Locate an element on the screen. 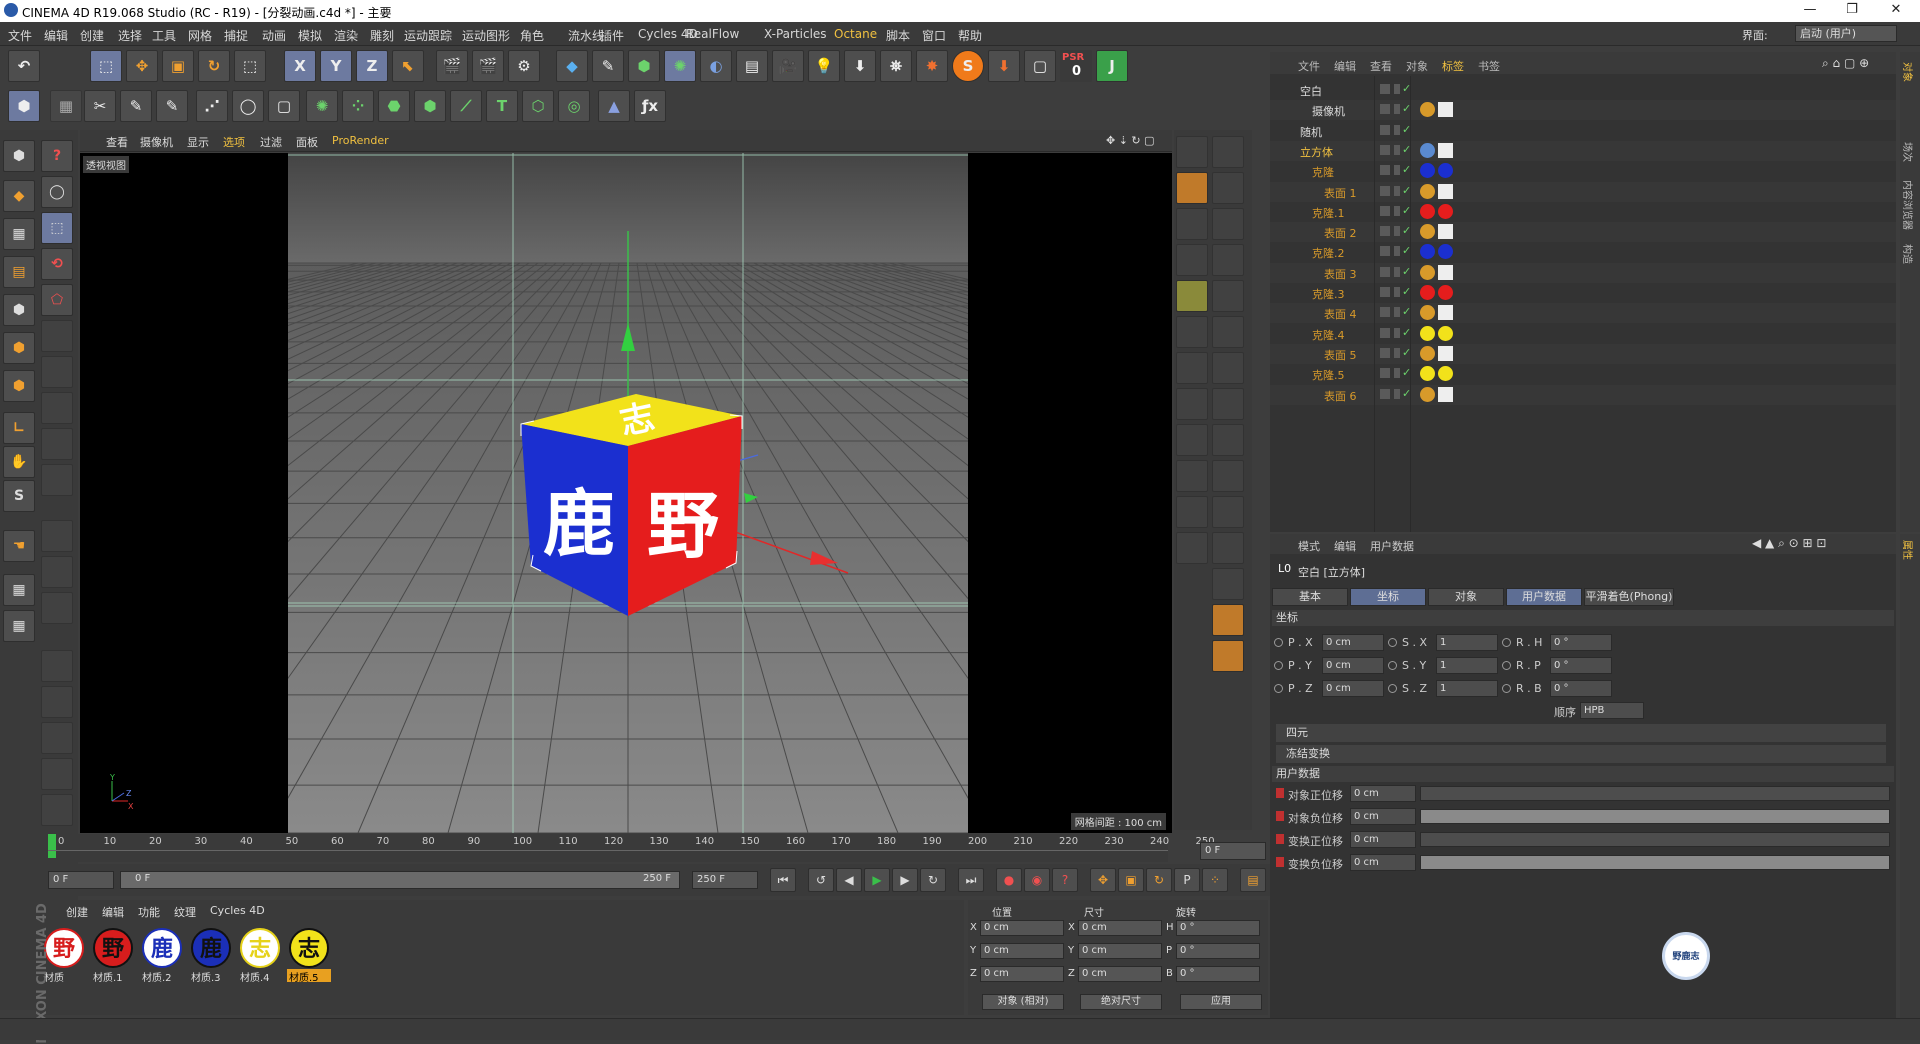 Image resolution: width=1920 pixels, height=1044 pixels. om-menu-file: 文件 is located at coordinates (1309, 66).